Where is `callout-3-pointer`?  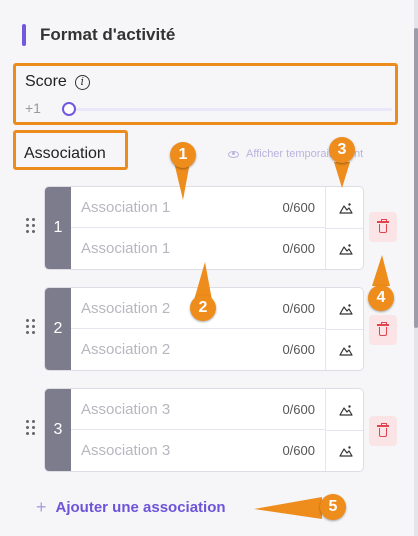 callout-3-pointer is located at coordinates (342, 175).